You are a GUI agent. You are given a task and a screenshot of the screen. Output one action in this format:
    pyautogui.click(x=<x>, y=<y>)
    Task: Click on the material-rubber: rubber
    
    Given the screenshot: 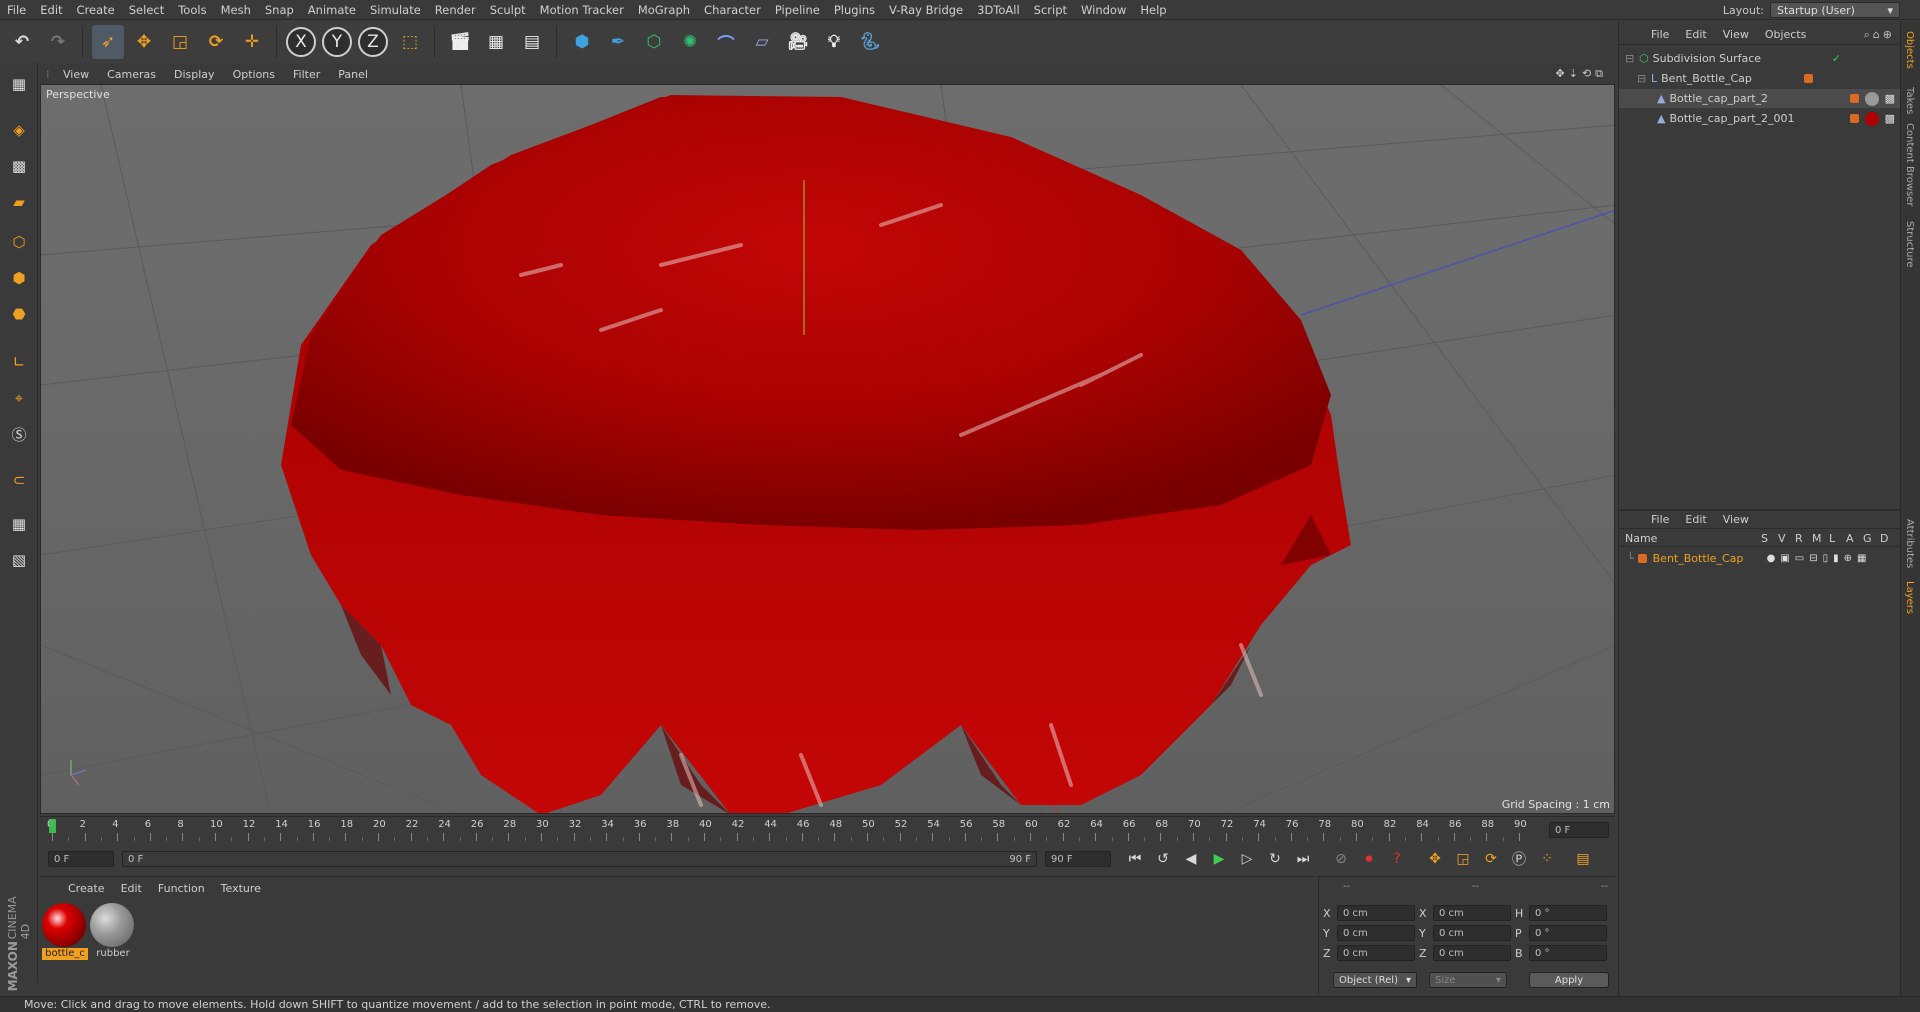 What is the action you would take?
    pyautogui.click(x=113, y=932)
    